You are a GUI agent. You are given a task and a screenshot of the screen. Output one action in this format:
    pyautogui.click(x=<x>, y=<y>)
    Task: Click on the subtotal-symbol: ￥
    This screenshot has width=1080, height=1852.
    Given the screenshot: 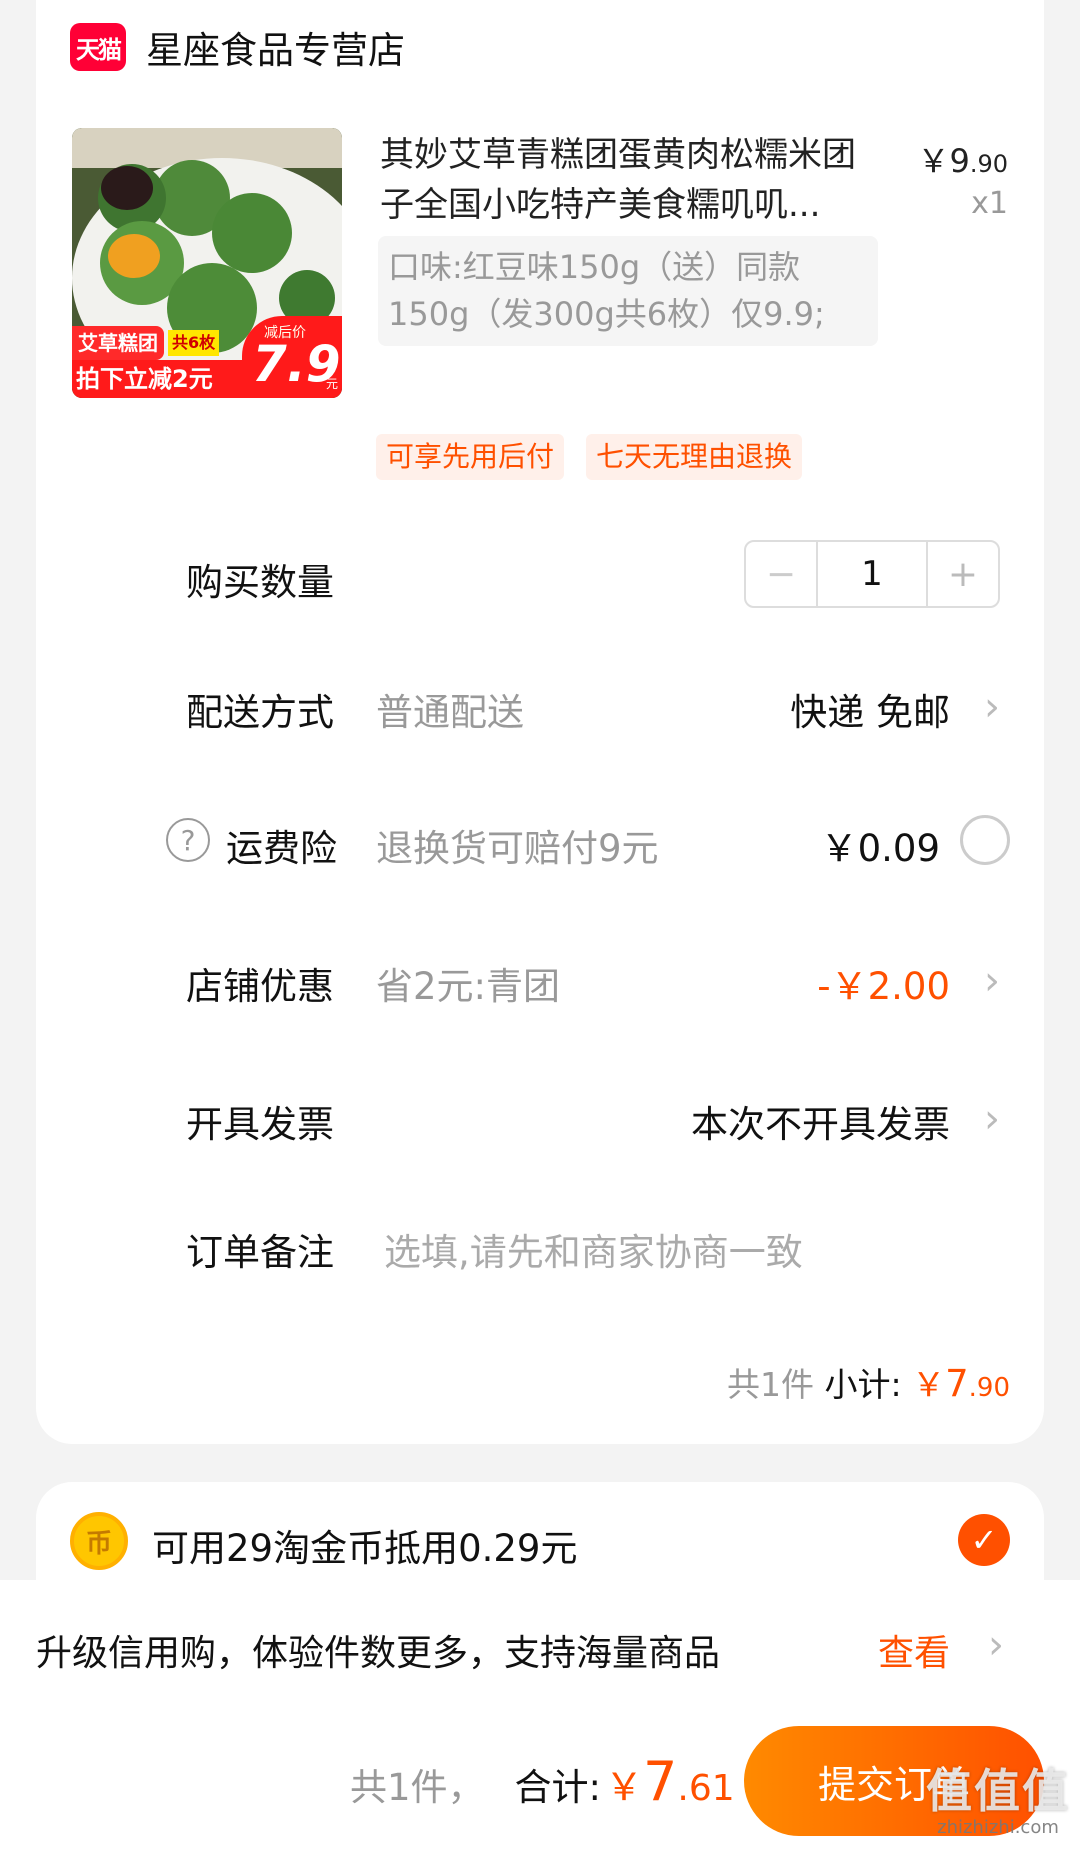 What is the action you would take?
    pyautogui.click(x=929, y=1384)
    